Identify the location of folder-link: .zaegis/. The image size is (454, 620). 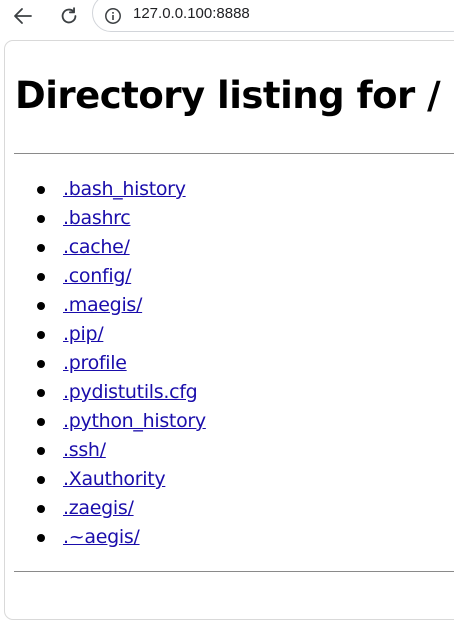
(98, 508).